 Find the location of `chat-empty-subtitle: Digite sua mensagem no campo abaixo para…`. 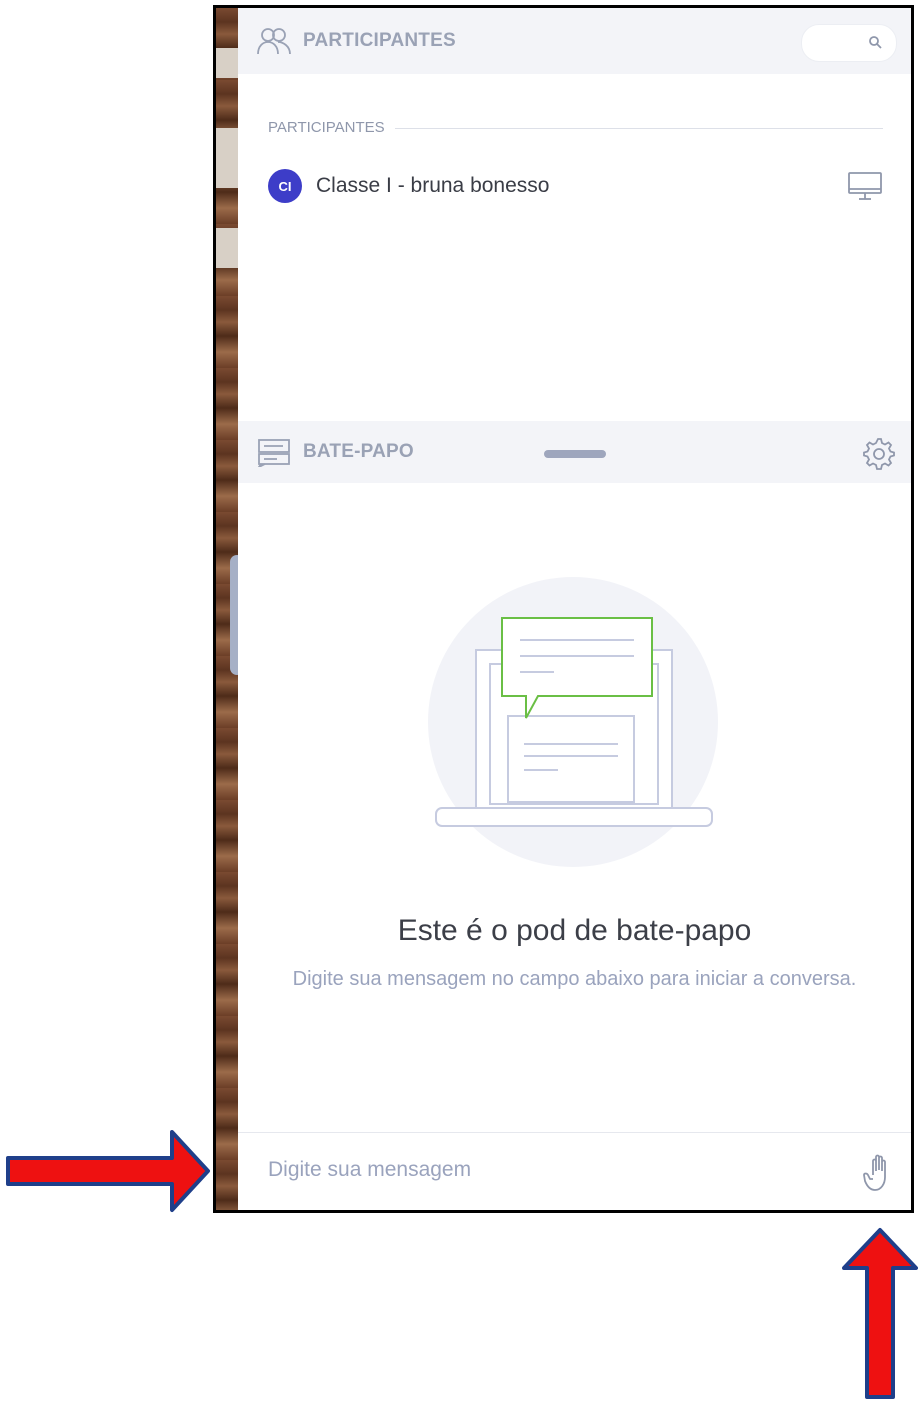

chat-empty-subtitle: Digite sua mensagem no campo abaixo para… is located at coordinates (574, 979).